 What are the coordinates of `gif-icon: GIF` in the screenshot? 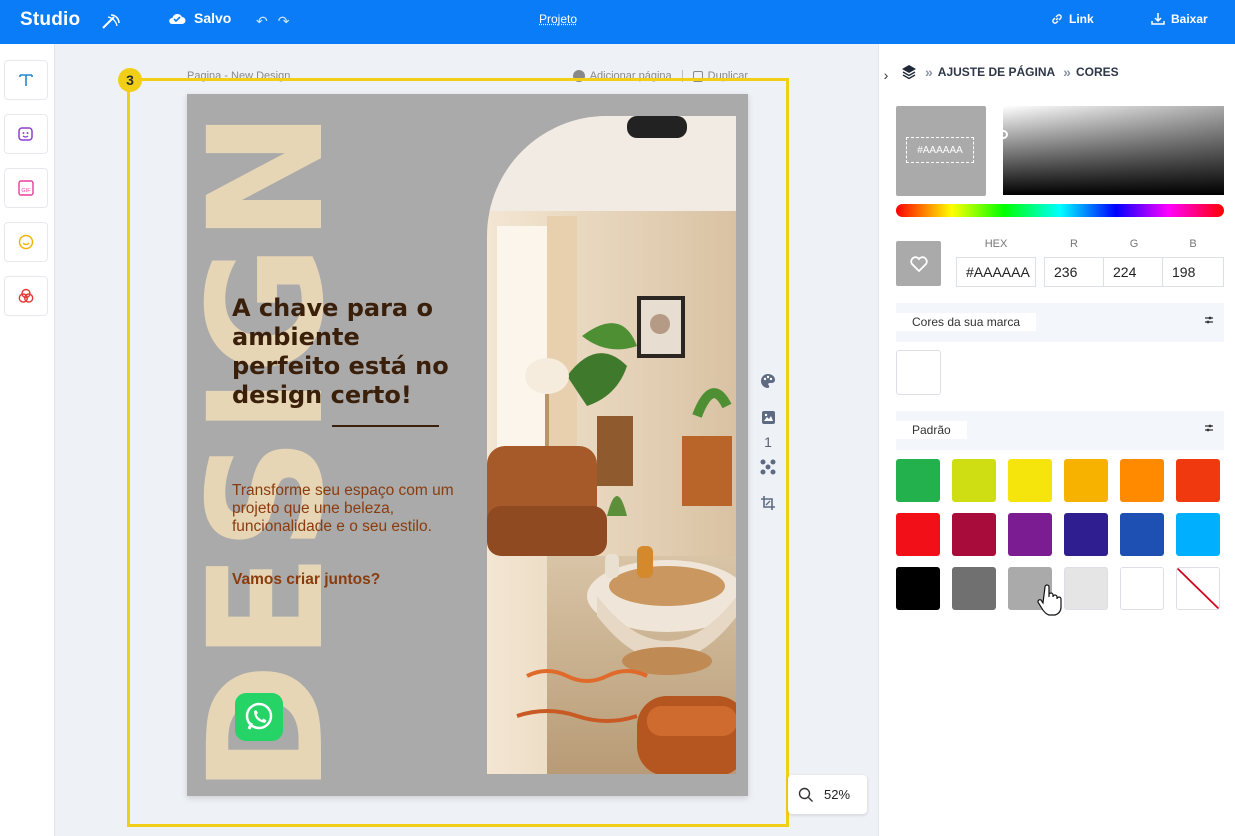 It's located at (26, 188).